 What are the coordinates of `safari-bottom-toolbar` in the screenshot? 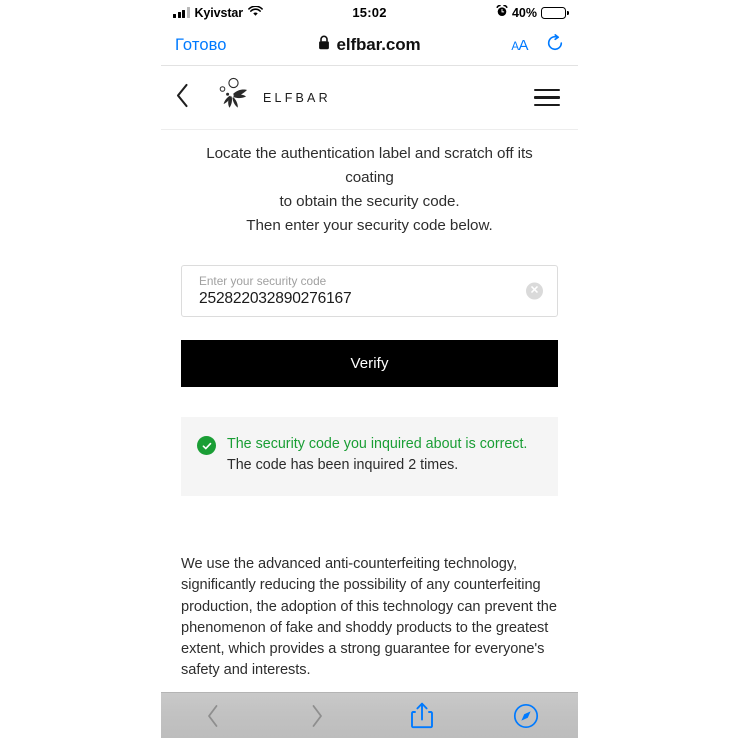 It's located at (369, 715).